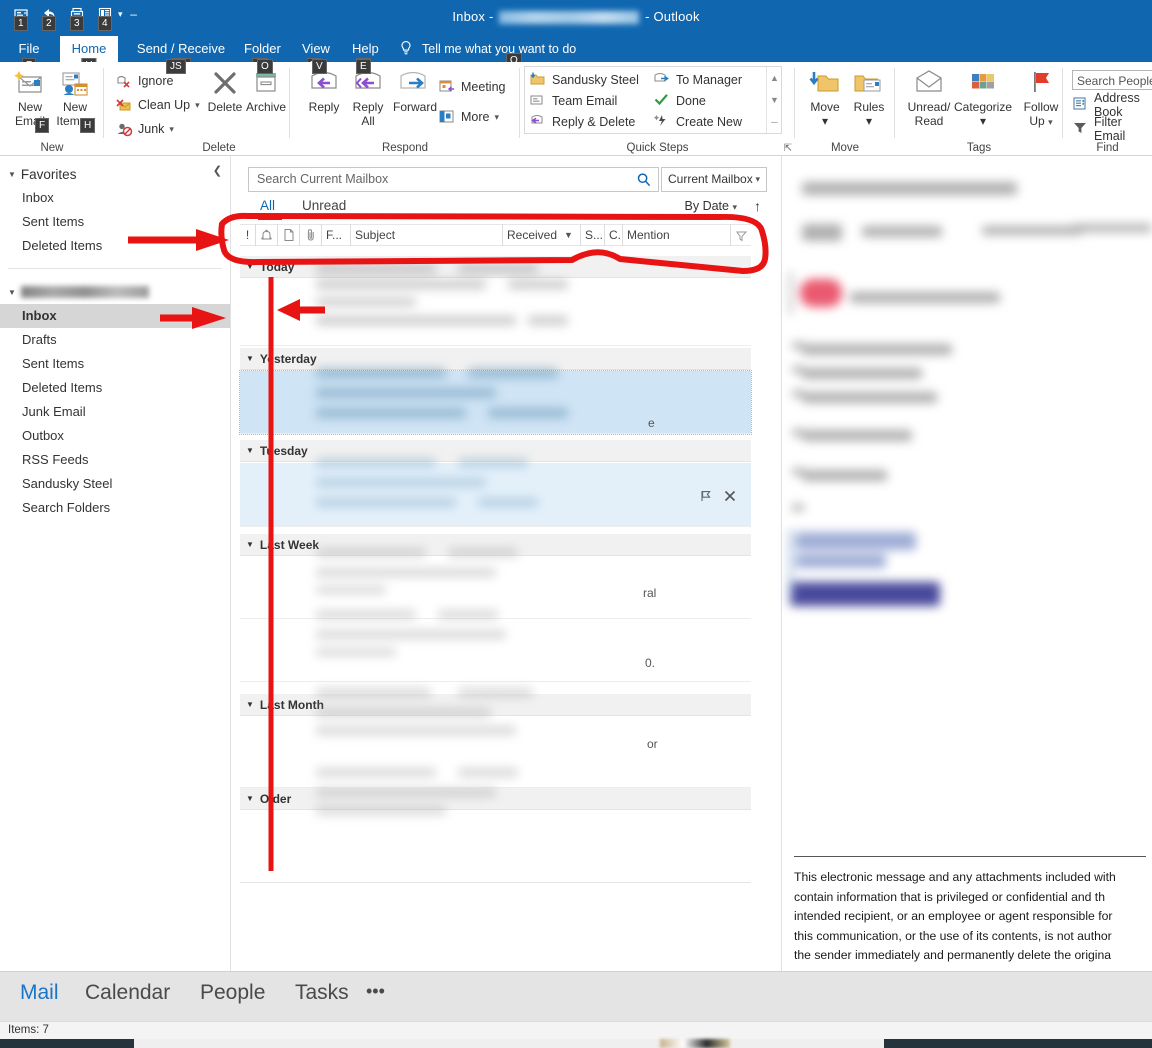 This screenshot has height=1048, width=1152. I want to click on junk-button: Junk ▾, so click(144, 129).